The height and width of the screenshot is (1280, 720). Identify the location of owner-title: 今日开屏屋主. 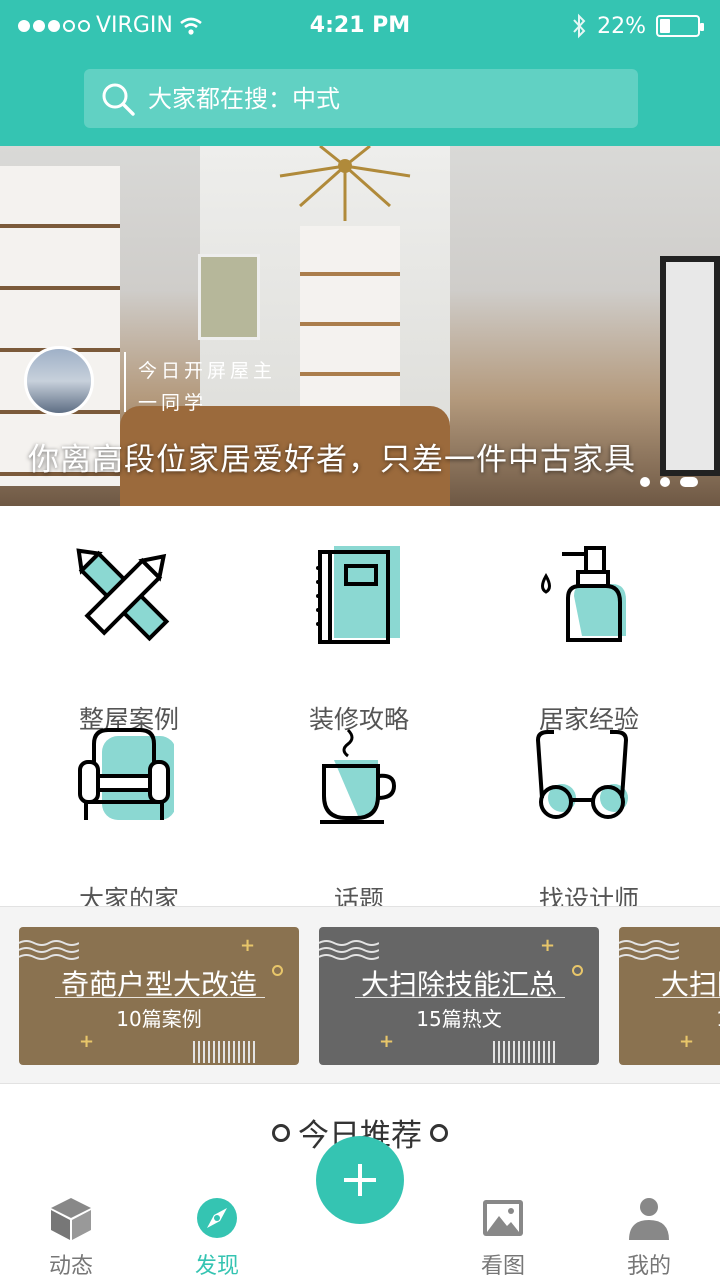
(207, 371).